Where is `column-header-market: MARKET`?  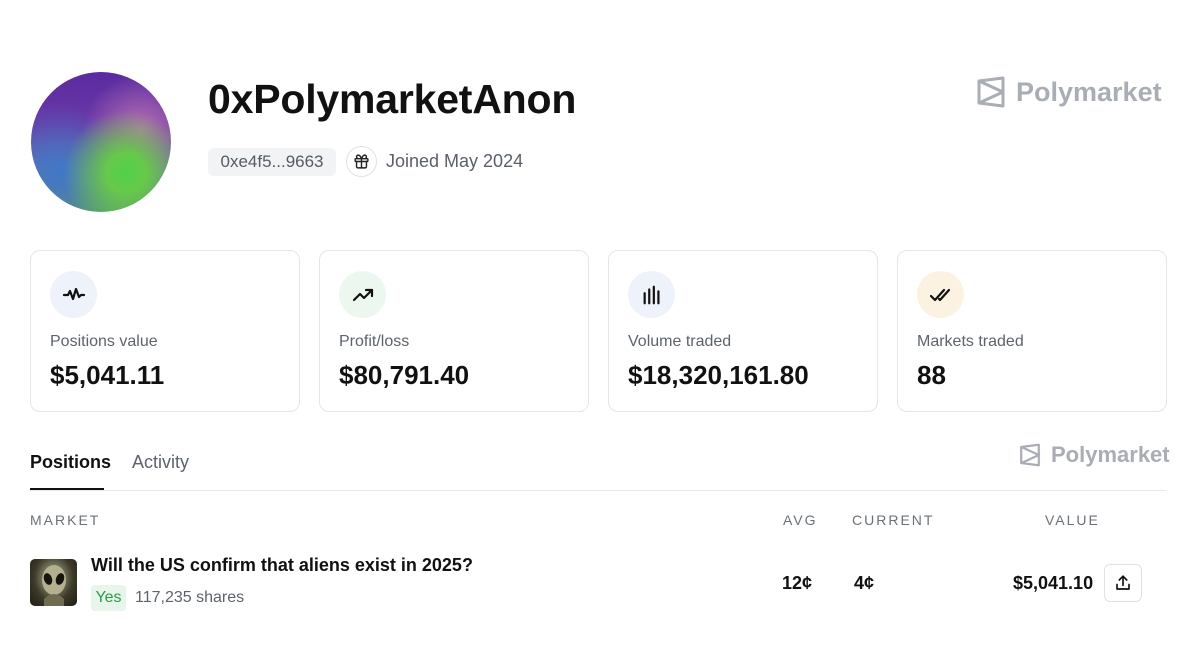 column-header-market: MARKET is located at coordinates (65, 520).